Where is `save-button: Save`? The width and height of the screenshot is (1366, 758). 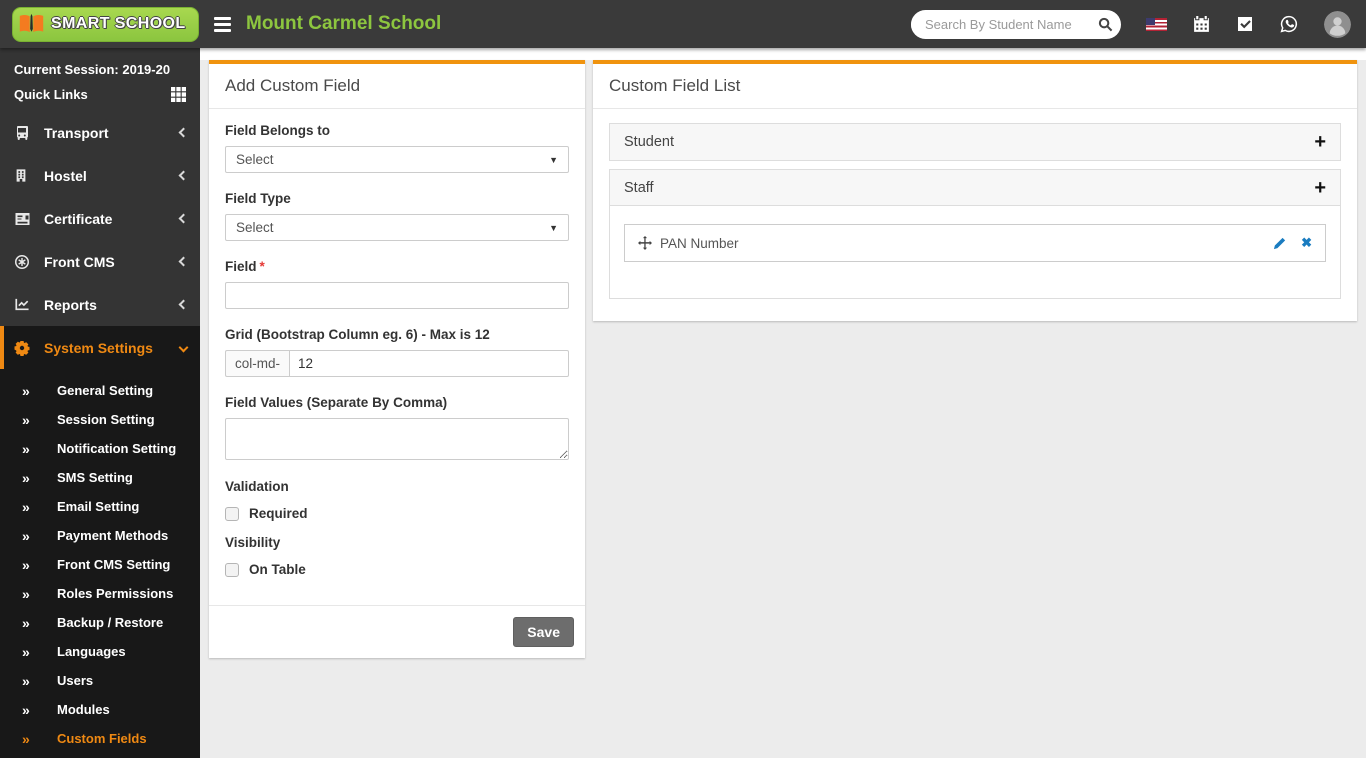 save-button: Save is located at coordinates (543, 632).